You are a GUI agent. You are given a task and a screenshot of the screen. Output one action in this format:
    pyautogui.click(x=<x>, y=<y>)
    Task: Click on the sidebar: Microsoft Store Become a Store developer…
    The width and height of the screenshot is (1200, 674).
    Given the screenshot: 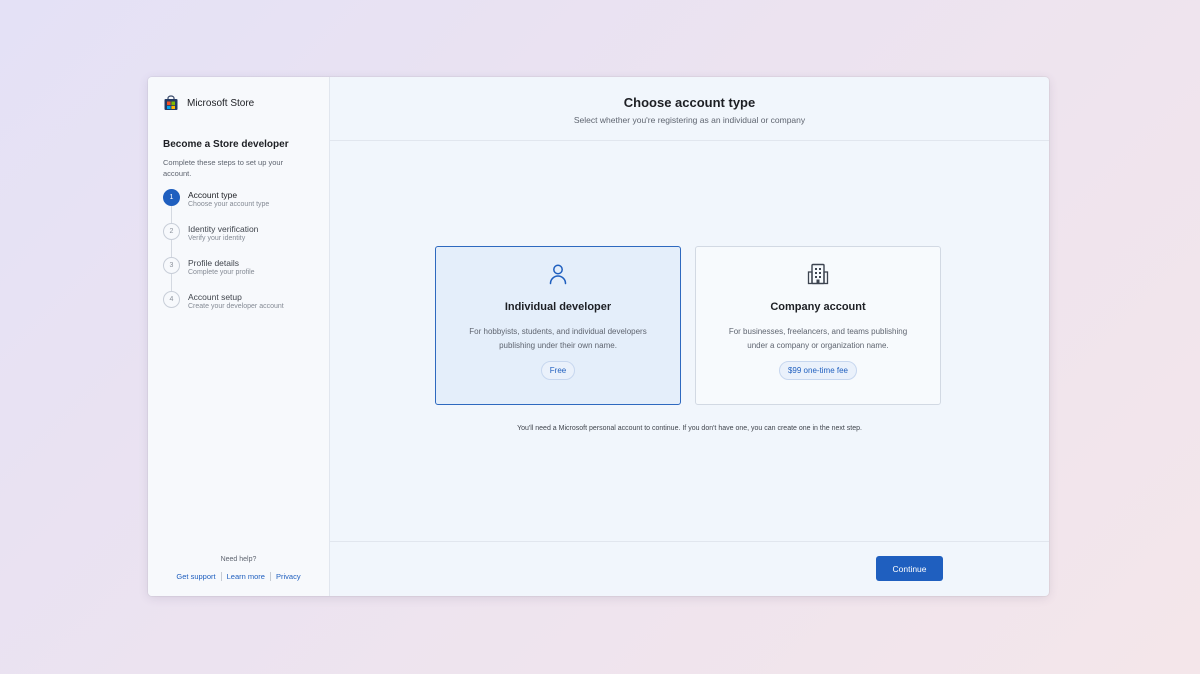 What is the action you would take?
    pyautogui.click(x=239, y=336)
    